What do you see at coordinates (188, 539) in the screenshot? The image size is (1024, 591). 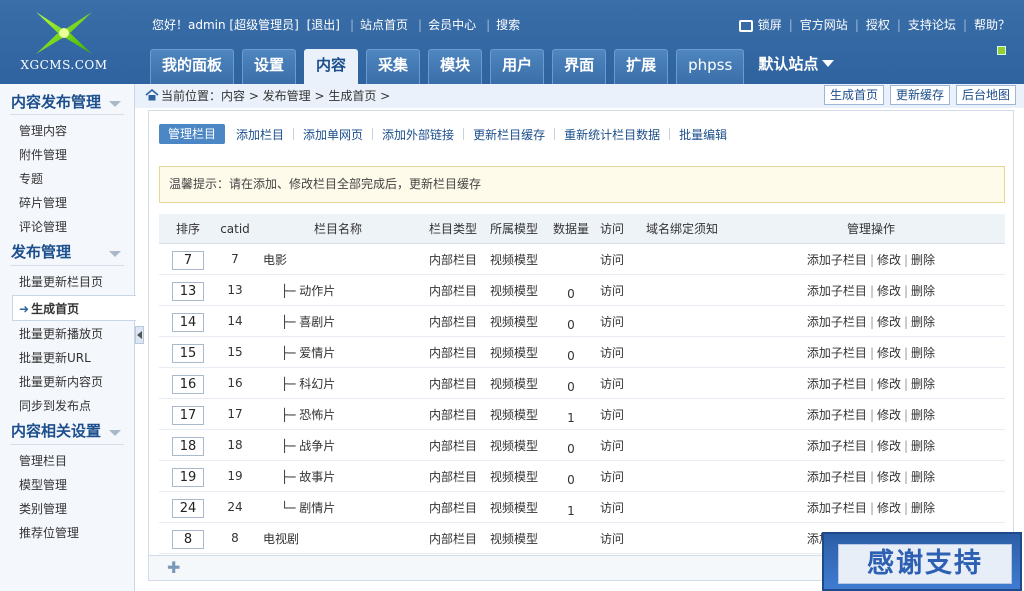 I see `order-input: 8` at bounding box center [188, 539].